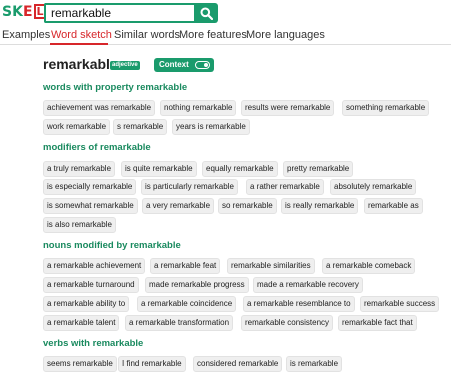 Image resolution: width=451 pixels, height=380 pixels. Describe the element at coordinates (178, 206) in the screenshot. I see `collocation-chip: a very remarkable` at that location.